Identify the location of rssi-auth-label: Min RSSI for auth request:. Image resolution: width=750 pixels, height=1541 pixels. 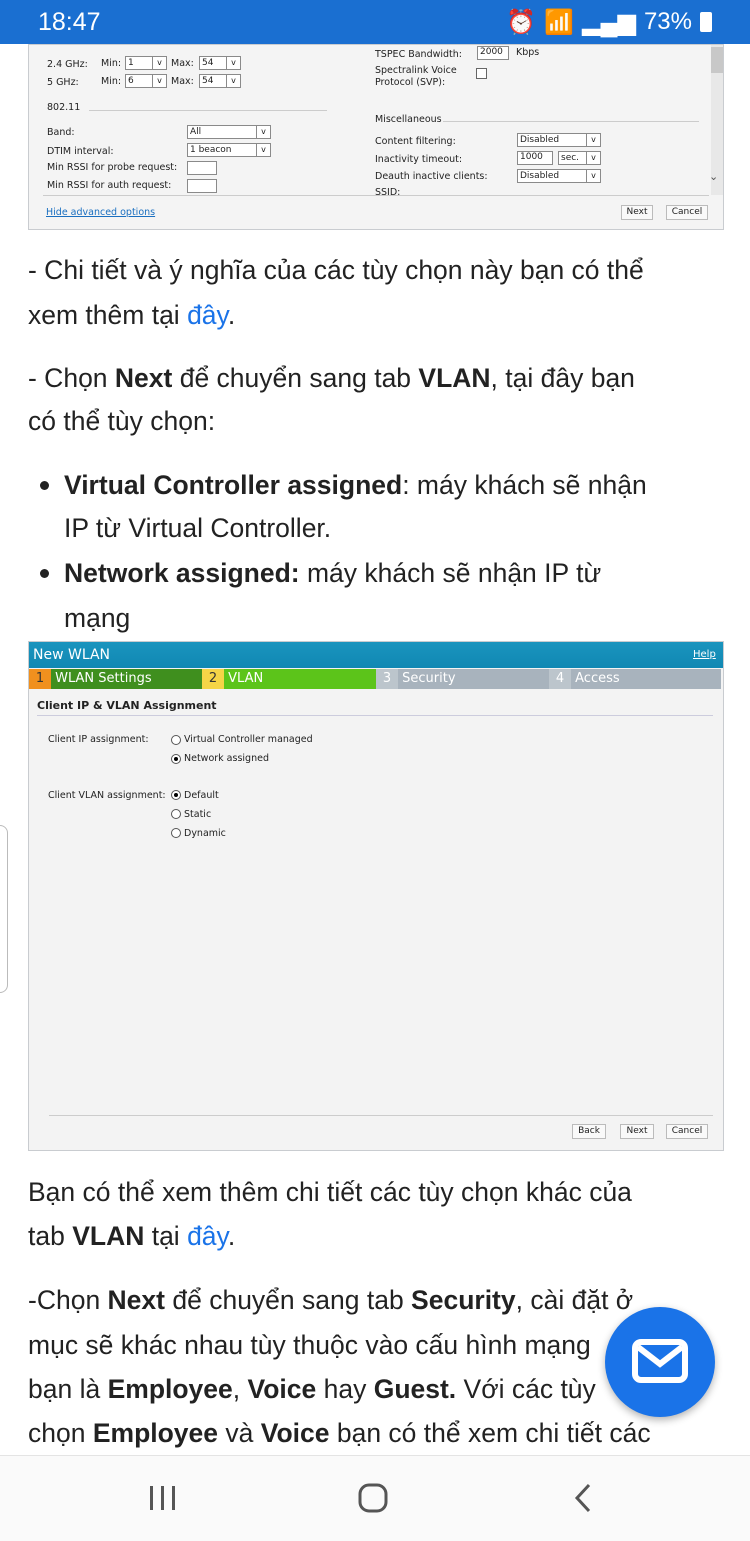
(109, 185).